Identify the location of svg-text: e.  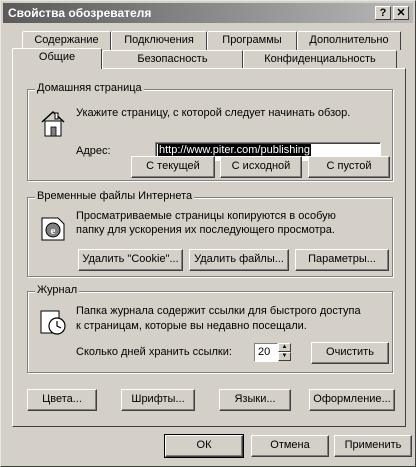
(53, 231).